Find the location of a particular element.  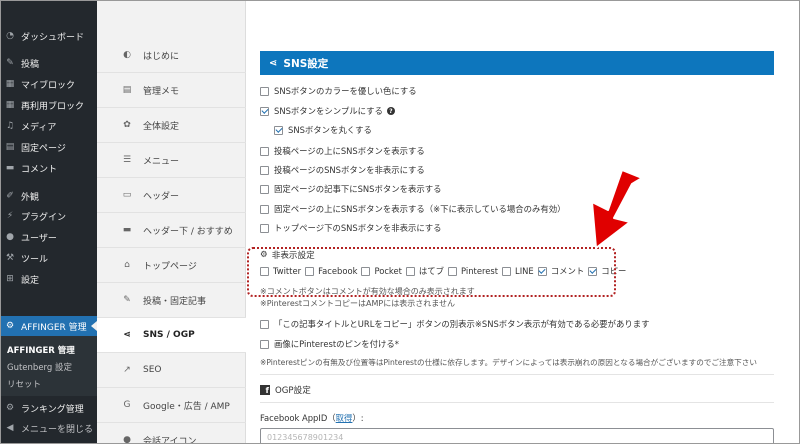

menu-my-blocks: ▦ マイブロック is located at coordinates (48, 84).